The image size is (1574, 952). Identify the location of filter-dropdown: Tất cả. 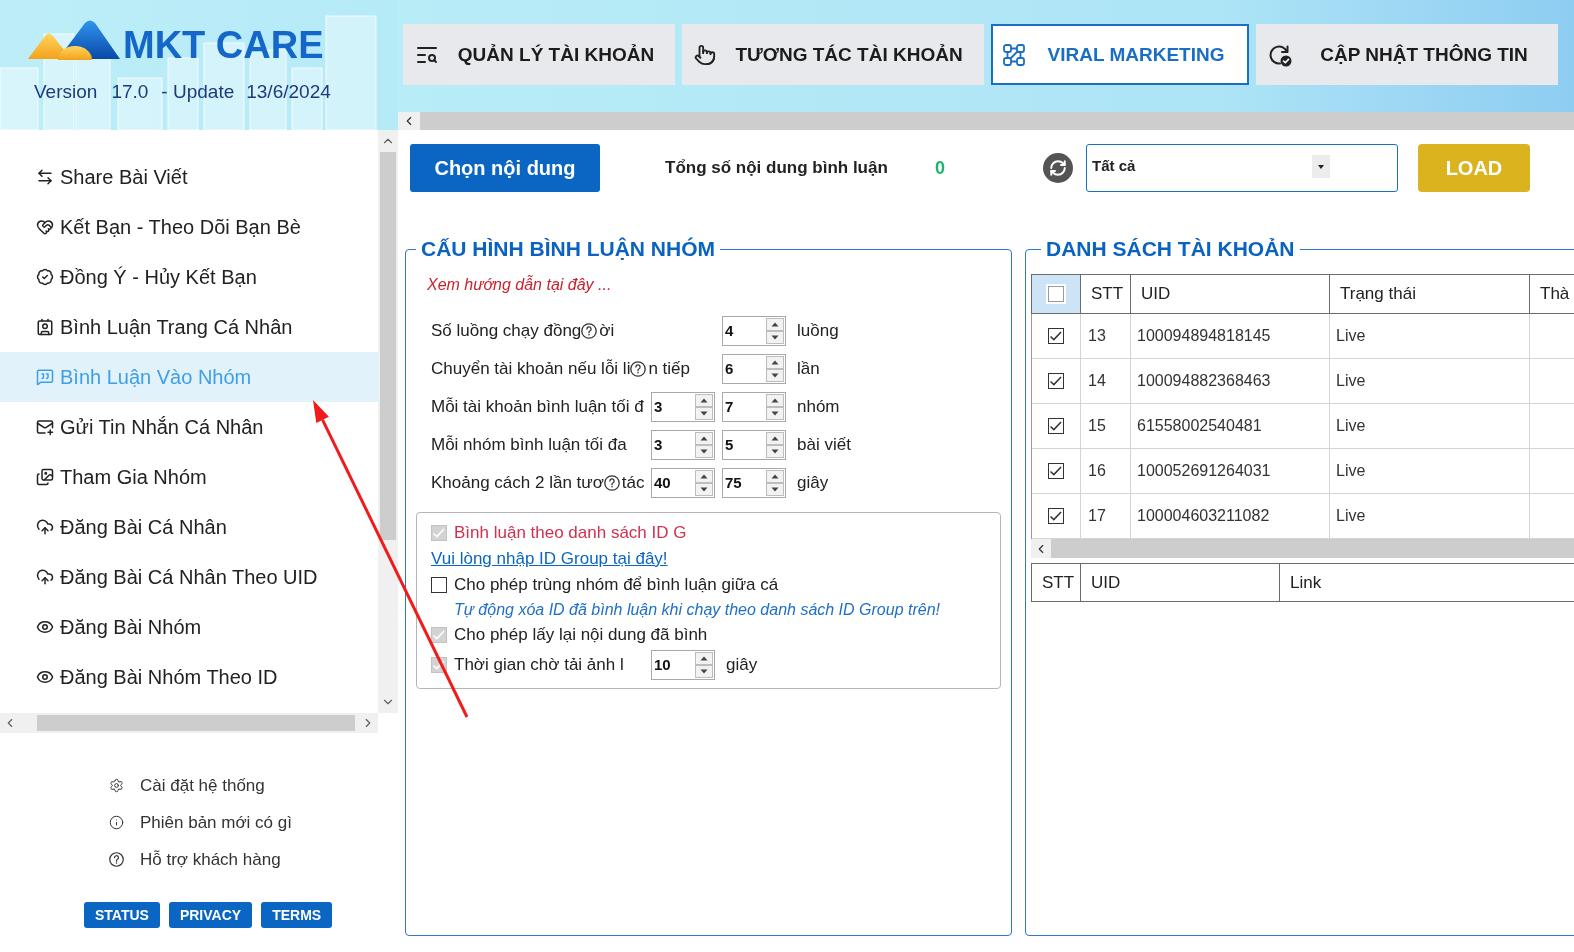
(1242, 168).